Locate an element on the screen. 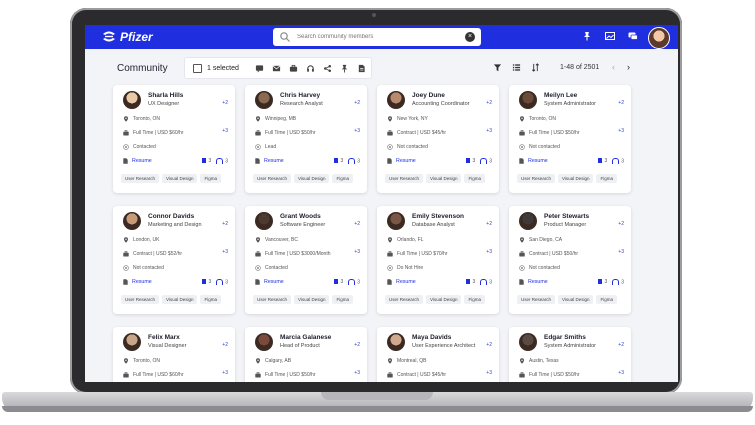  list-view-icon is located at coordinates (516, 67).